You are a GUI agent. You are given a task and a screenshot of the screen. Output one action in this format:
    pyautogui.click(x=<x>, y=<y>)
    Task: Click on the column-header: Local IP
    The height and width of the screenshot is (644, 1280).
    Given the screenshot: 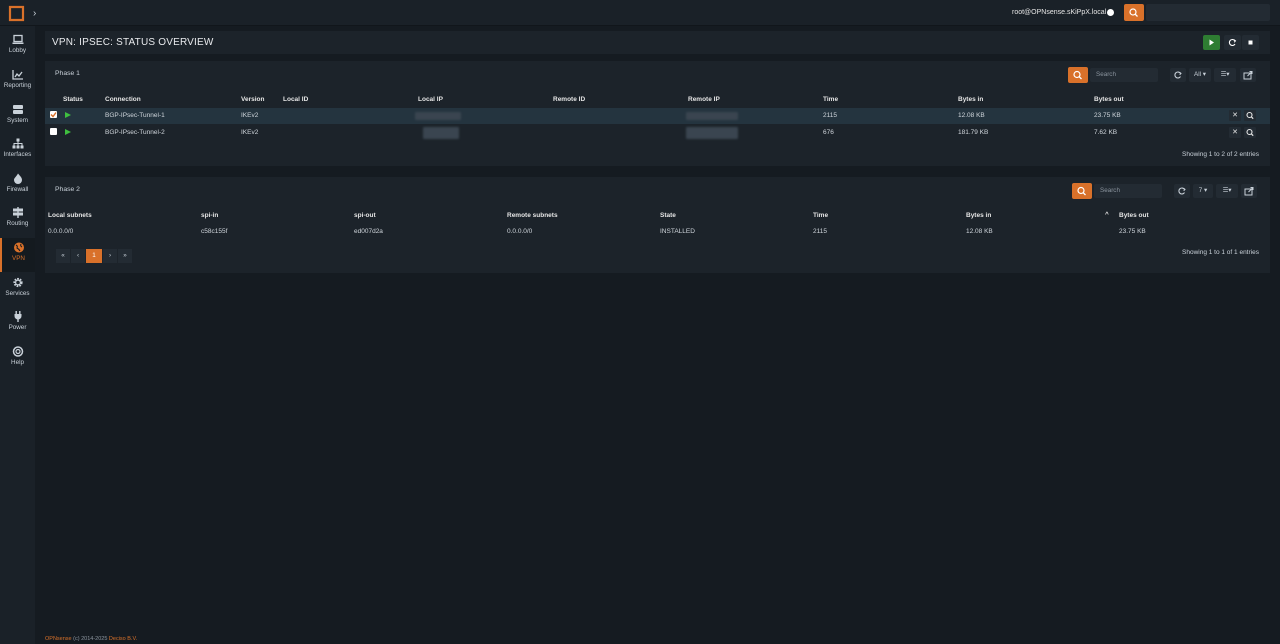 What is the action you would take?
    pyautogui.click(x=430, y=99)
    